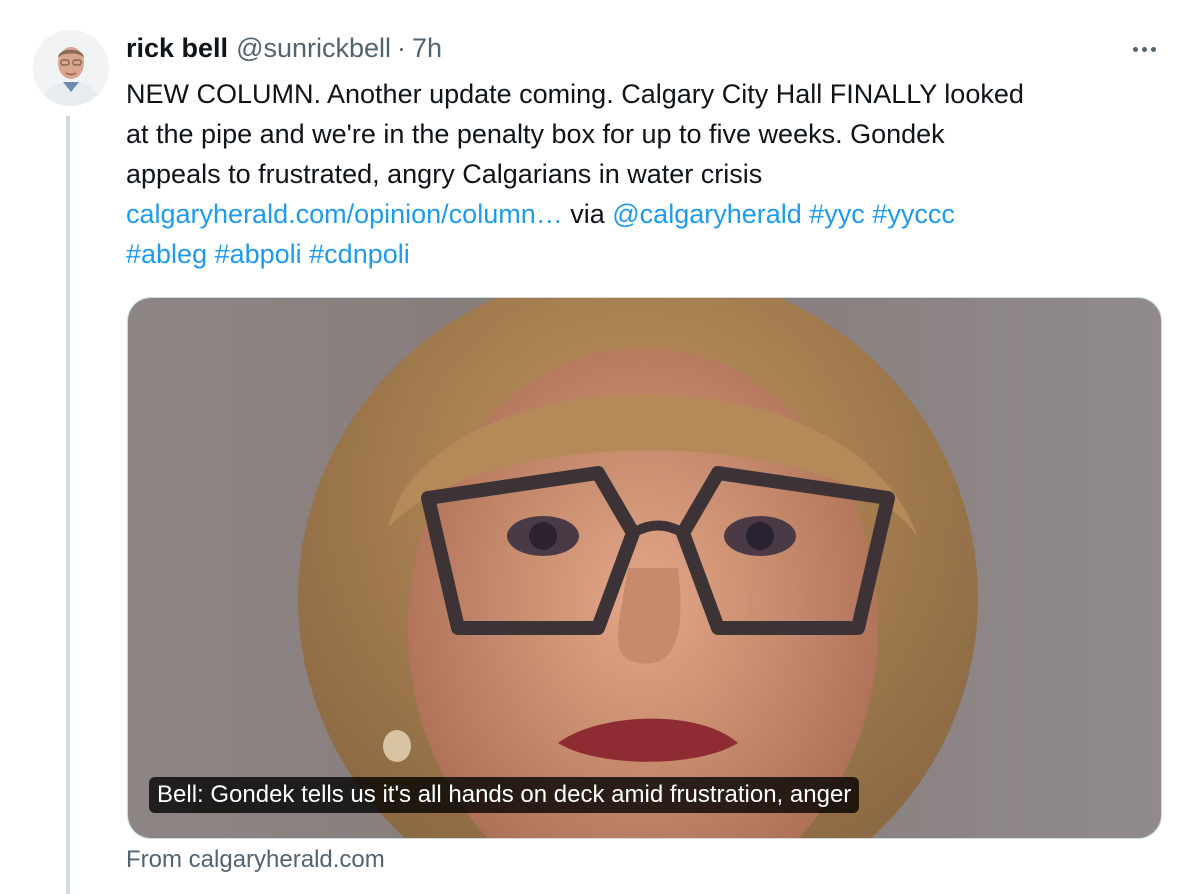 This screenshot has width=1196, height=894. Describe the element at coordinates (636, 254) in the screenshot. I see `hashtag-links: #ableg #abpoli #cdnpoli` at that location.